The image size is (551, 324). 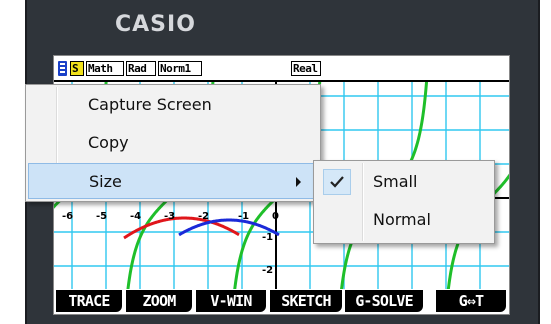 I want to click on fkey-sketch: SKETCH, so click(x=306, y=301).